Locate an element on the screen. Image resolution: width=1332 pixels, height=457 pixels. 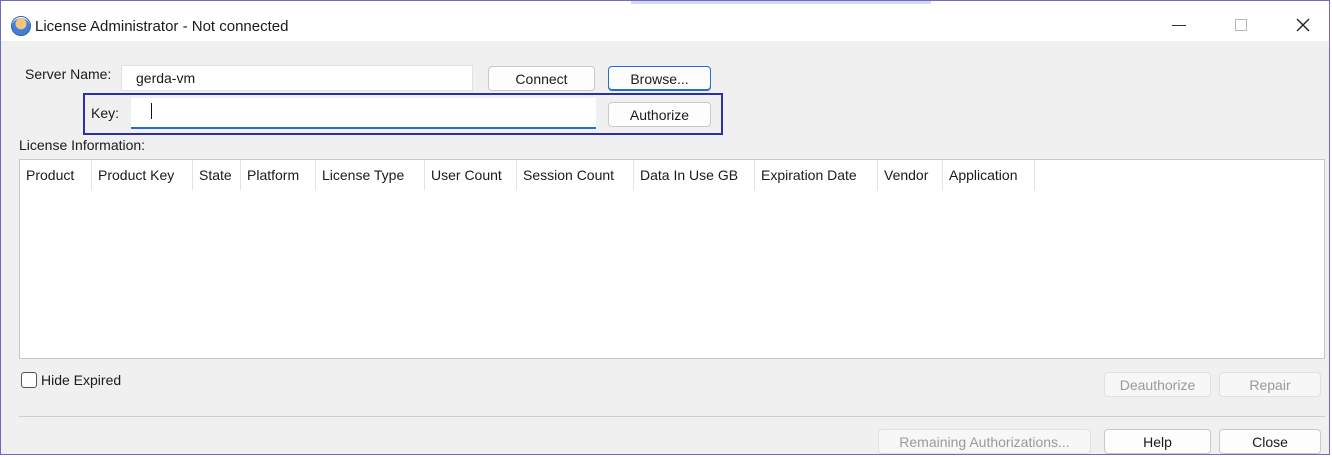
connect-button: Connect is located at coordinates (541, 78).